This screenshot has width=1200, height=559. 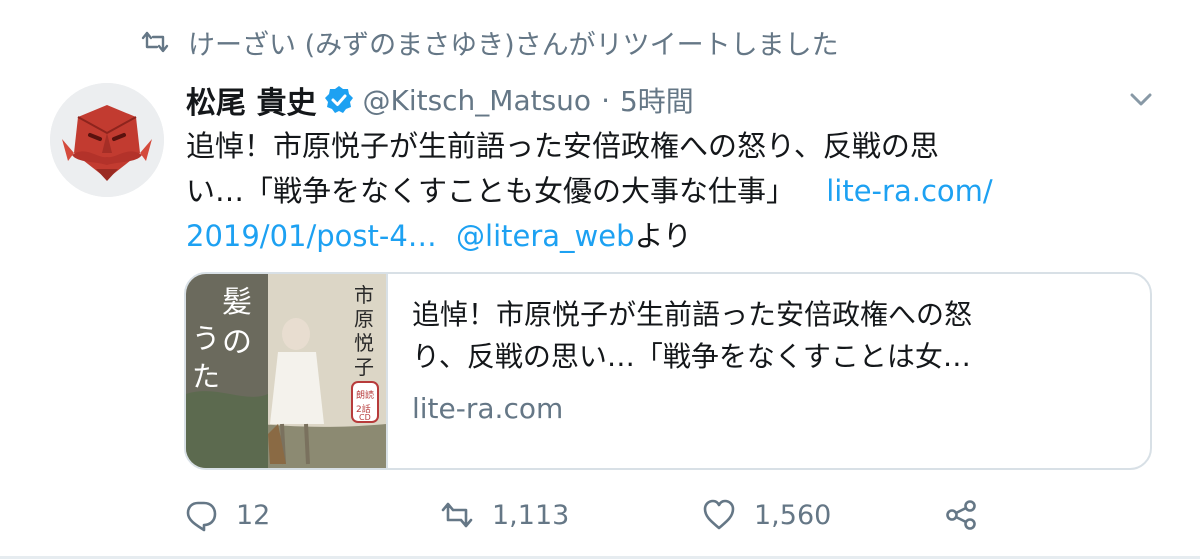 I want to click on tweet-header: 松尾 貴史 @Kitsch_Matsuo · 5時間, so click(x=656, y=100).